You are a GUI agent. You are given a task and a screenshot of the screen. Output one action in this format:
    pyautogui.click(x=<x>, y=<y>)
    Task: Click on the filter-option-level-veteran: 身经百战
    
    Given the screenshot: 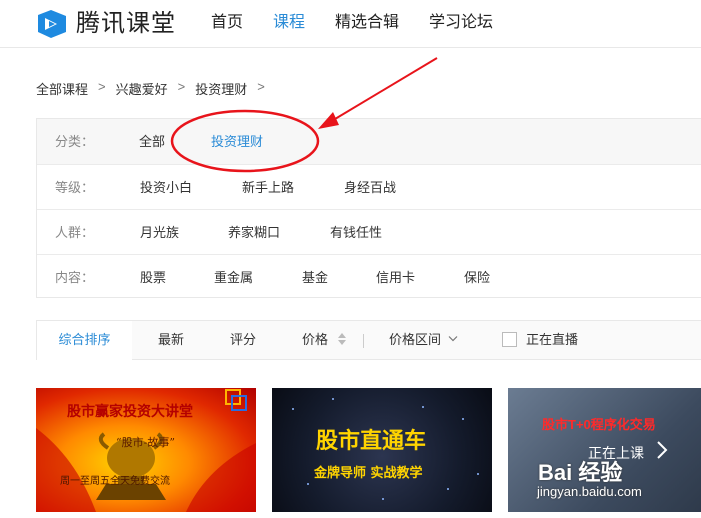 What is the action you would take?
    pyautogui.click(x=370, y=187)
    